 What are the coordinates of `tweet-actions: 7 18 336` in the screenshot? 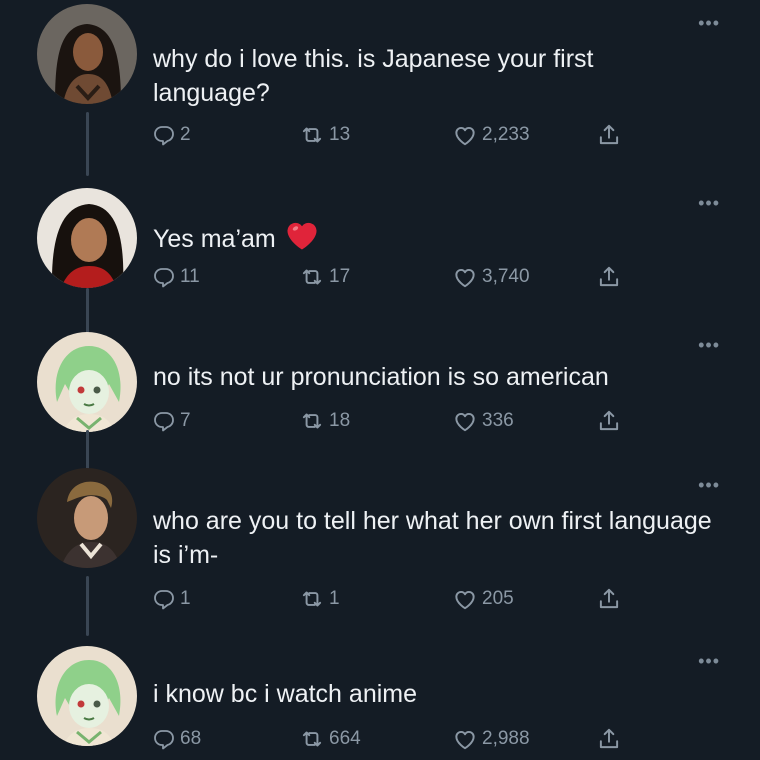 It's located at (402, 421).